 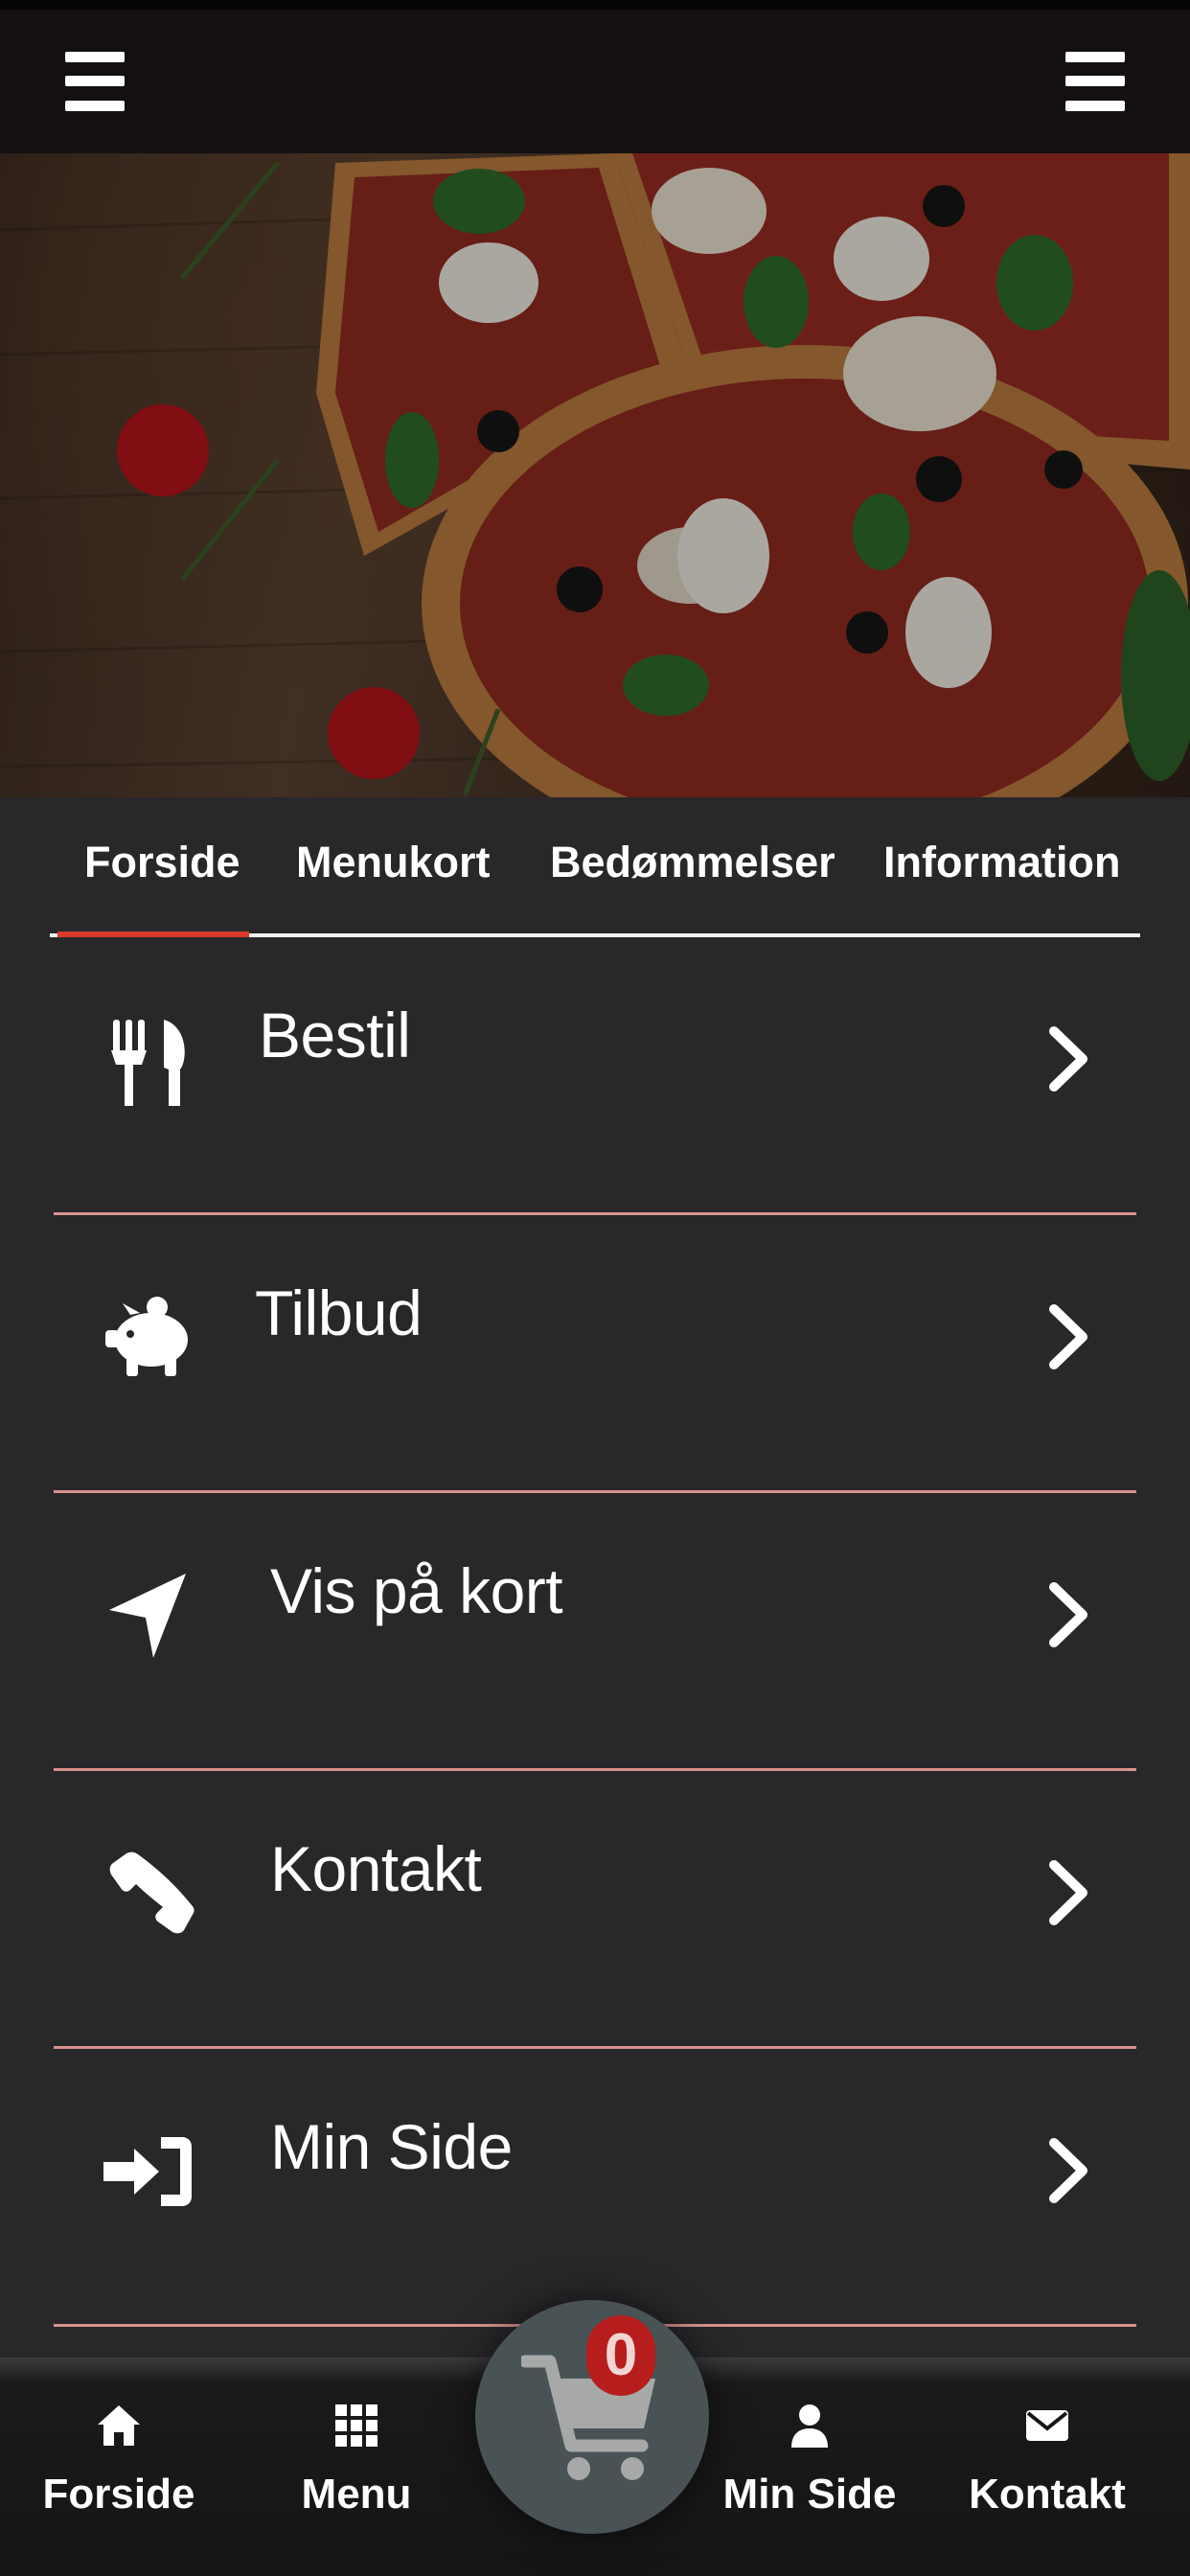 I want to click on list-item-label: Vis på kort, so click(x=417, y=1590).